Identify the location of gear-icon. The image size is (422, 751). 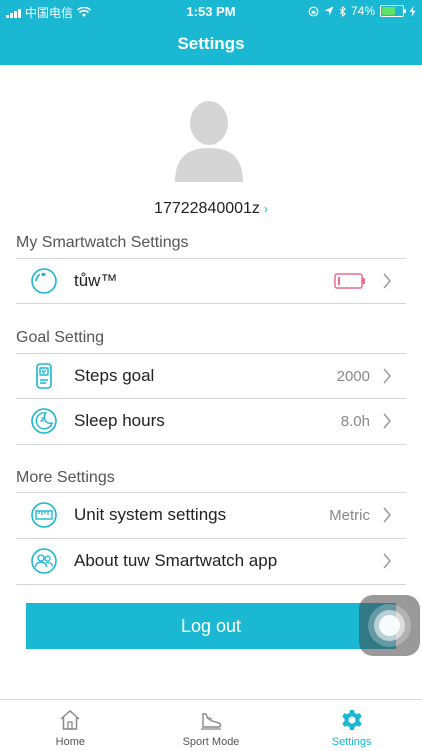
(351, 720).